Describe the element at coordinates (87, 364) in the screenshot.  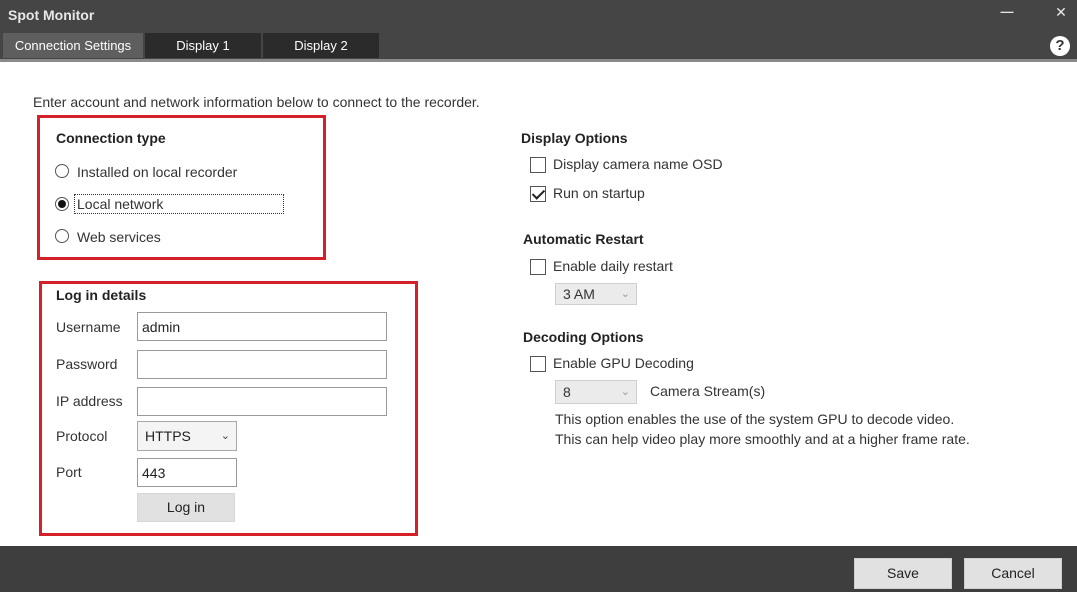
I see `password-label: Password` at that location.